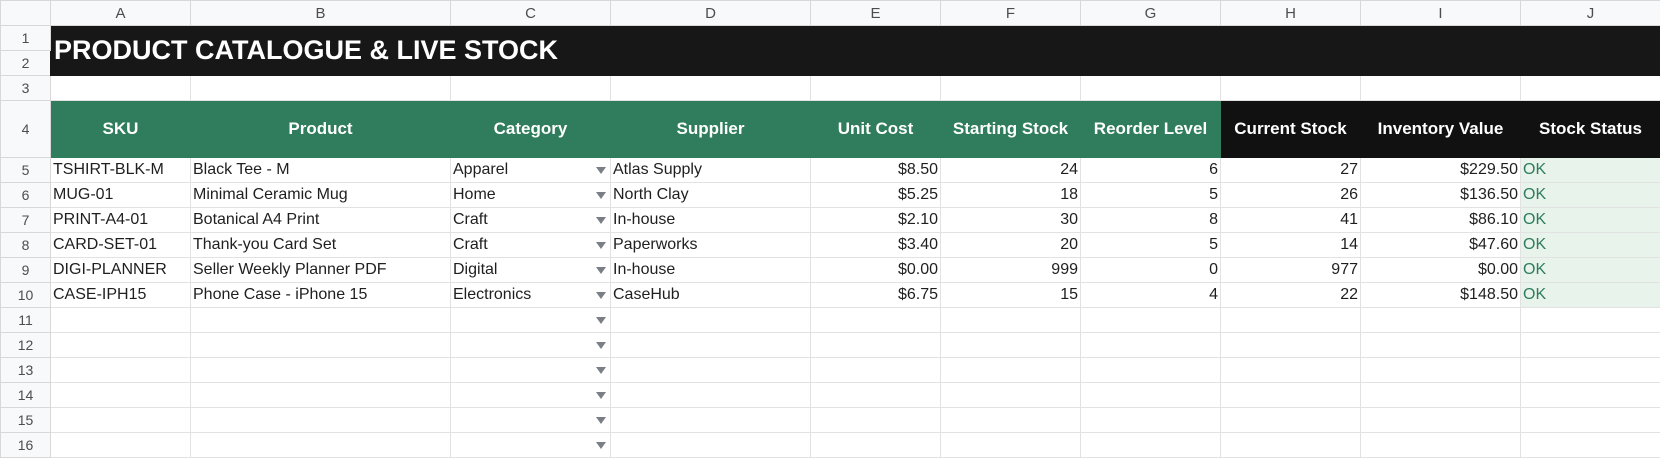 The width and height of the screenshot is (1660, 458). Describe the element at coordinates (876, 195) in the screenshot. I see `cell-e: $5.25` at that location.